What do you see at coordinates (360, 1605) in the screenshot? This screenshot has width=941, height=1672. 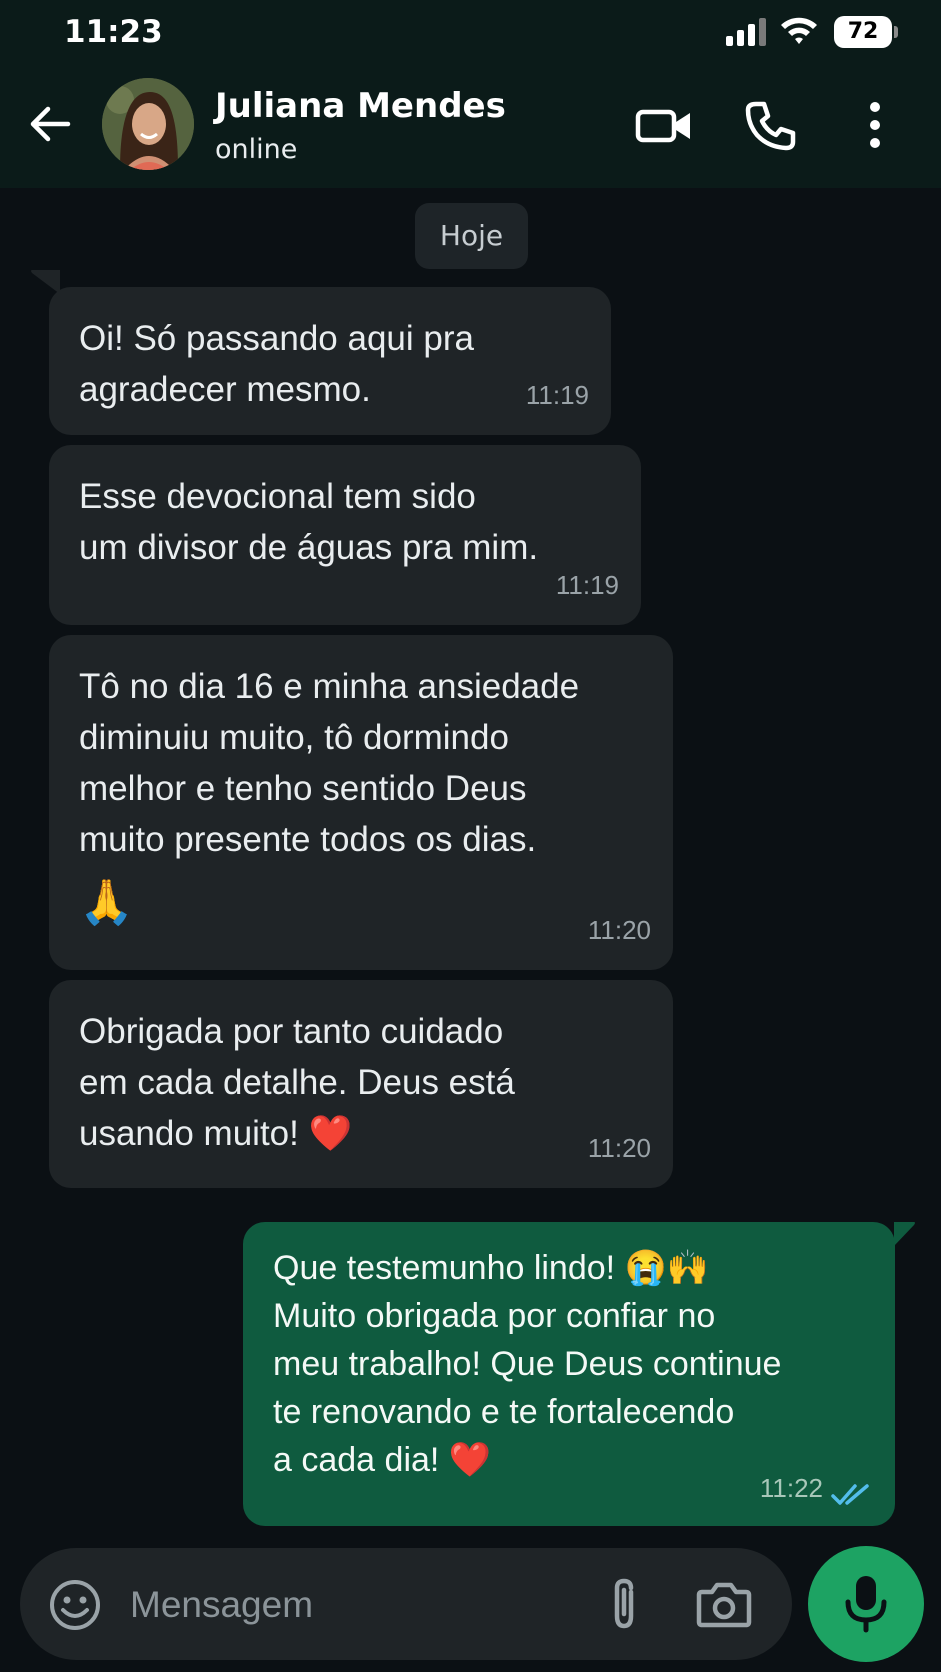 I see `message-input` at bounding box center [360, 1605].